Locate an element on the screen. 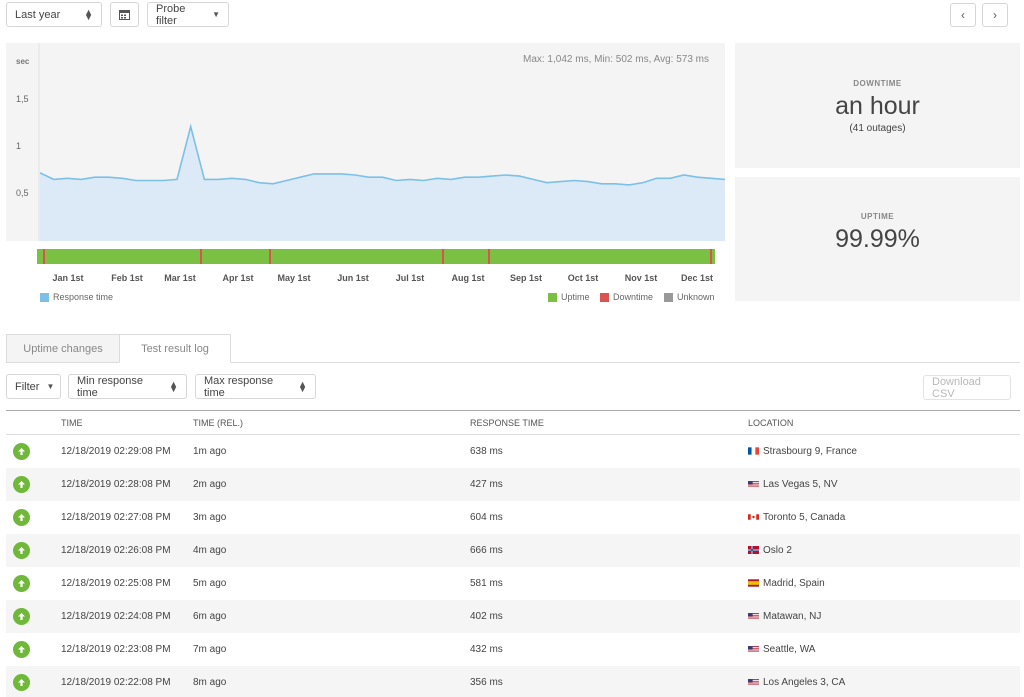 This screenshot has height=697, width=1024. time-rel-cell: 7m ago is located at coordinates (210, 649).